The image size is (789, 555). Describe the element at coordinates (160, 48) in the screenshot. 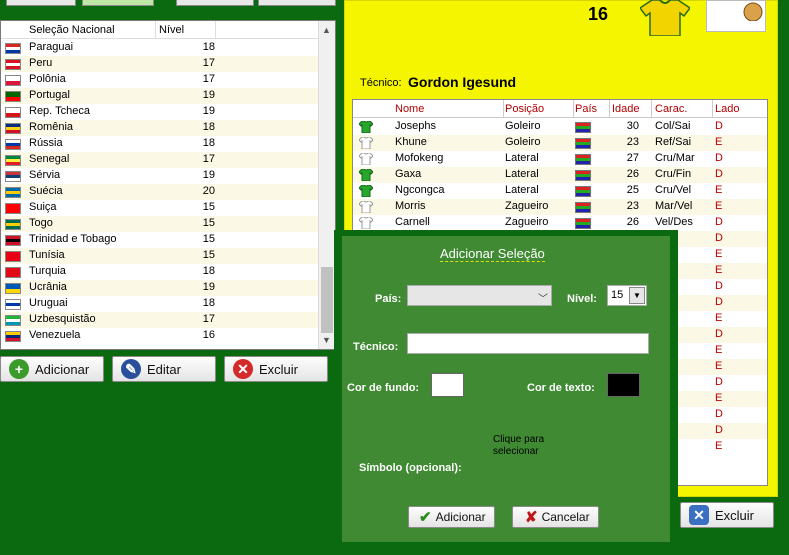

I see `list-item: Paraguai 18` at that location.